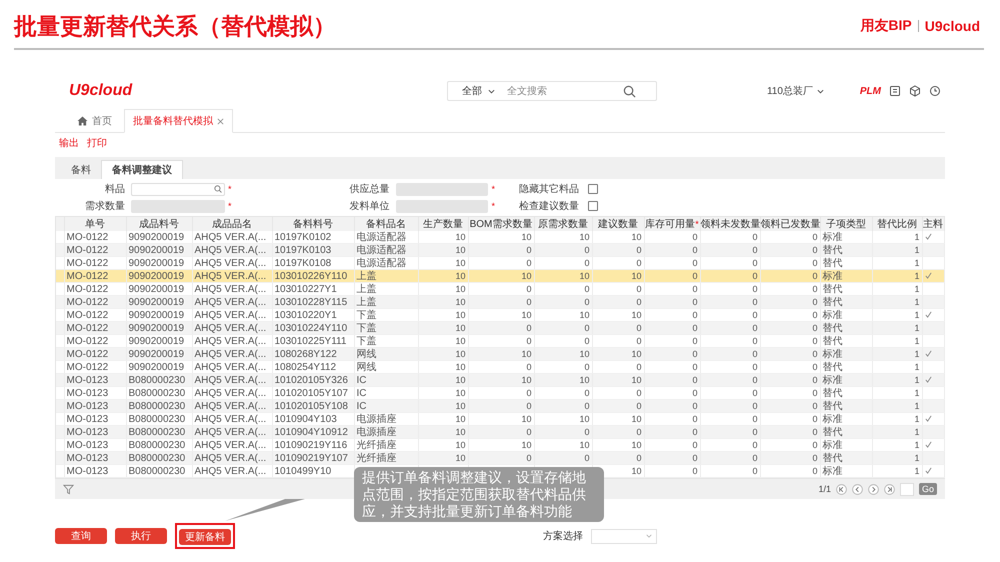 This screenshot has width=1000, height=562. I want to click on org-selector: 110总装厂, so click(789, 91).